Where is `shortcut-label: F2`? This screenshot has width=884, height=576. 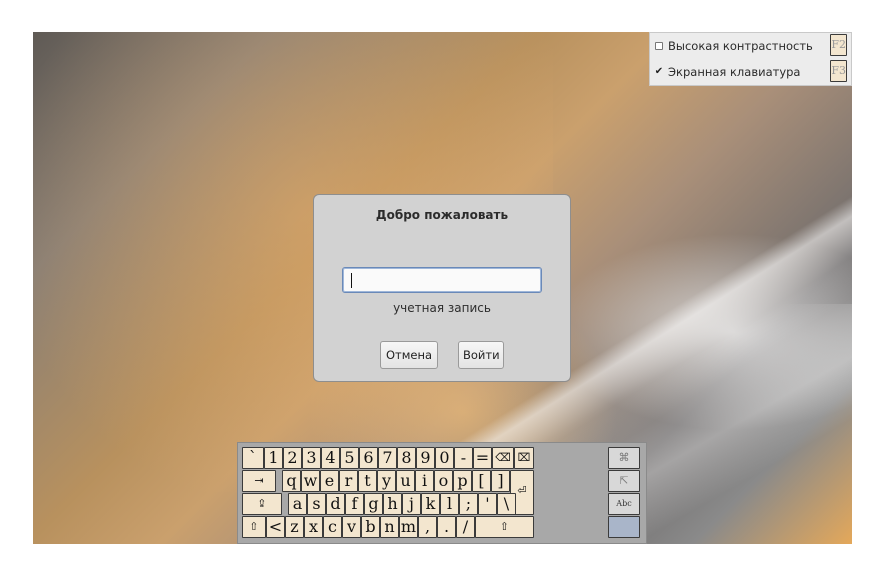 shortcut-label: F2 is located at coordinates (838, 45).